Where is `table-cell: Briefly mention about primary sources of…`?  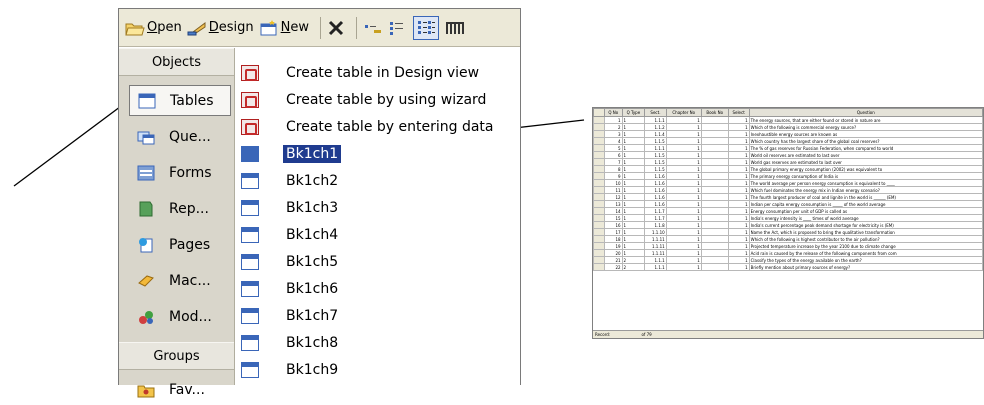
table-cell: Briefly mention about primary sources of… is located at coordinates (865, 267).